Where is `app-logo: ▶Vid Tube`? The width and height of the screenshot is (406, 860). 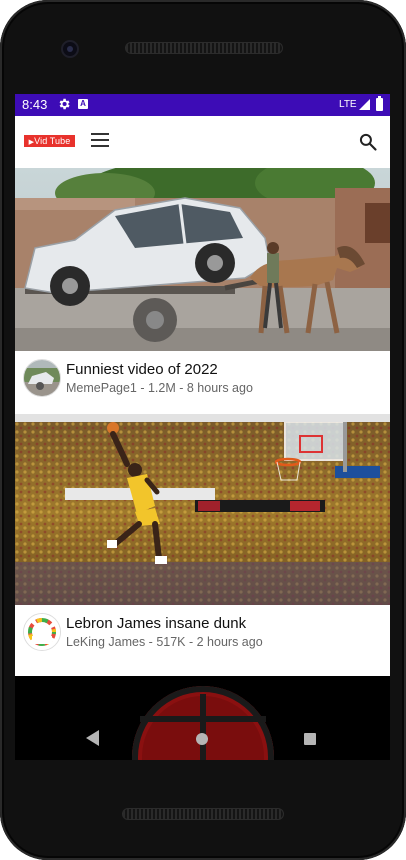 app-logo: ▶Vid Tube is located at coordinates (49, 141).